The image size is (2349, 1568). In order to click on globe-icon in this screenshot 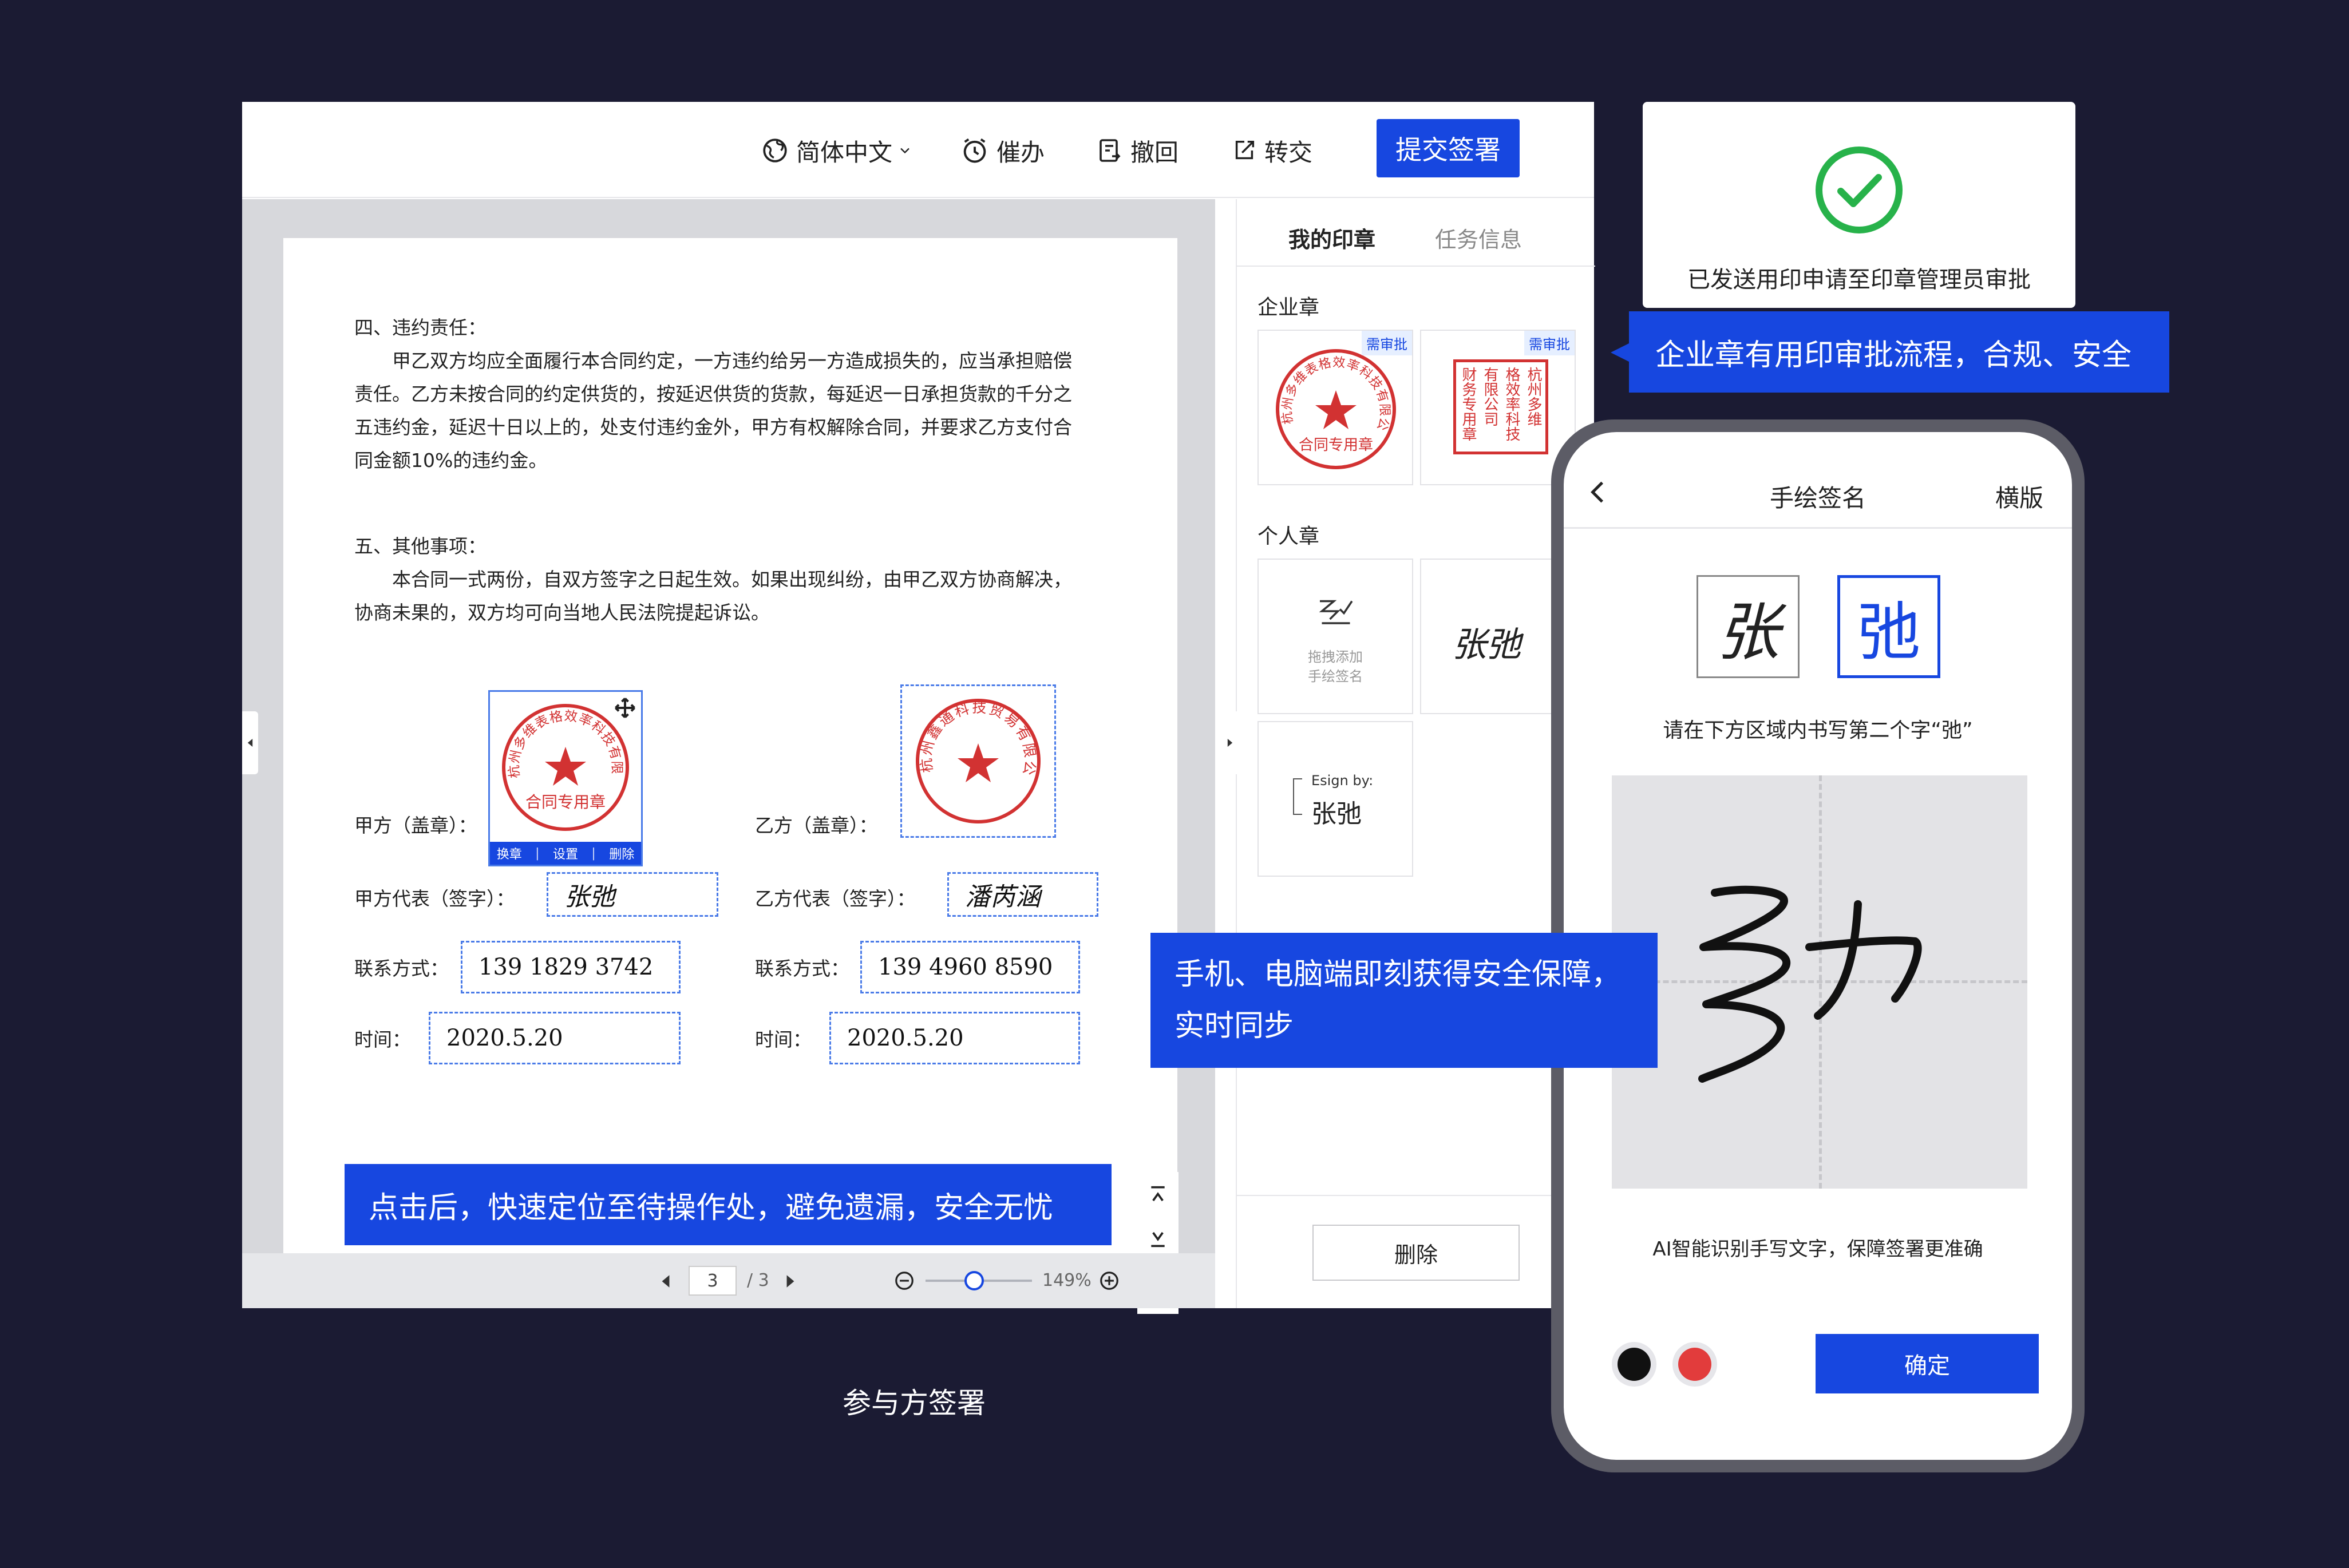, I will do `click(775, 150)`.